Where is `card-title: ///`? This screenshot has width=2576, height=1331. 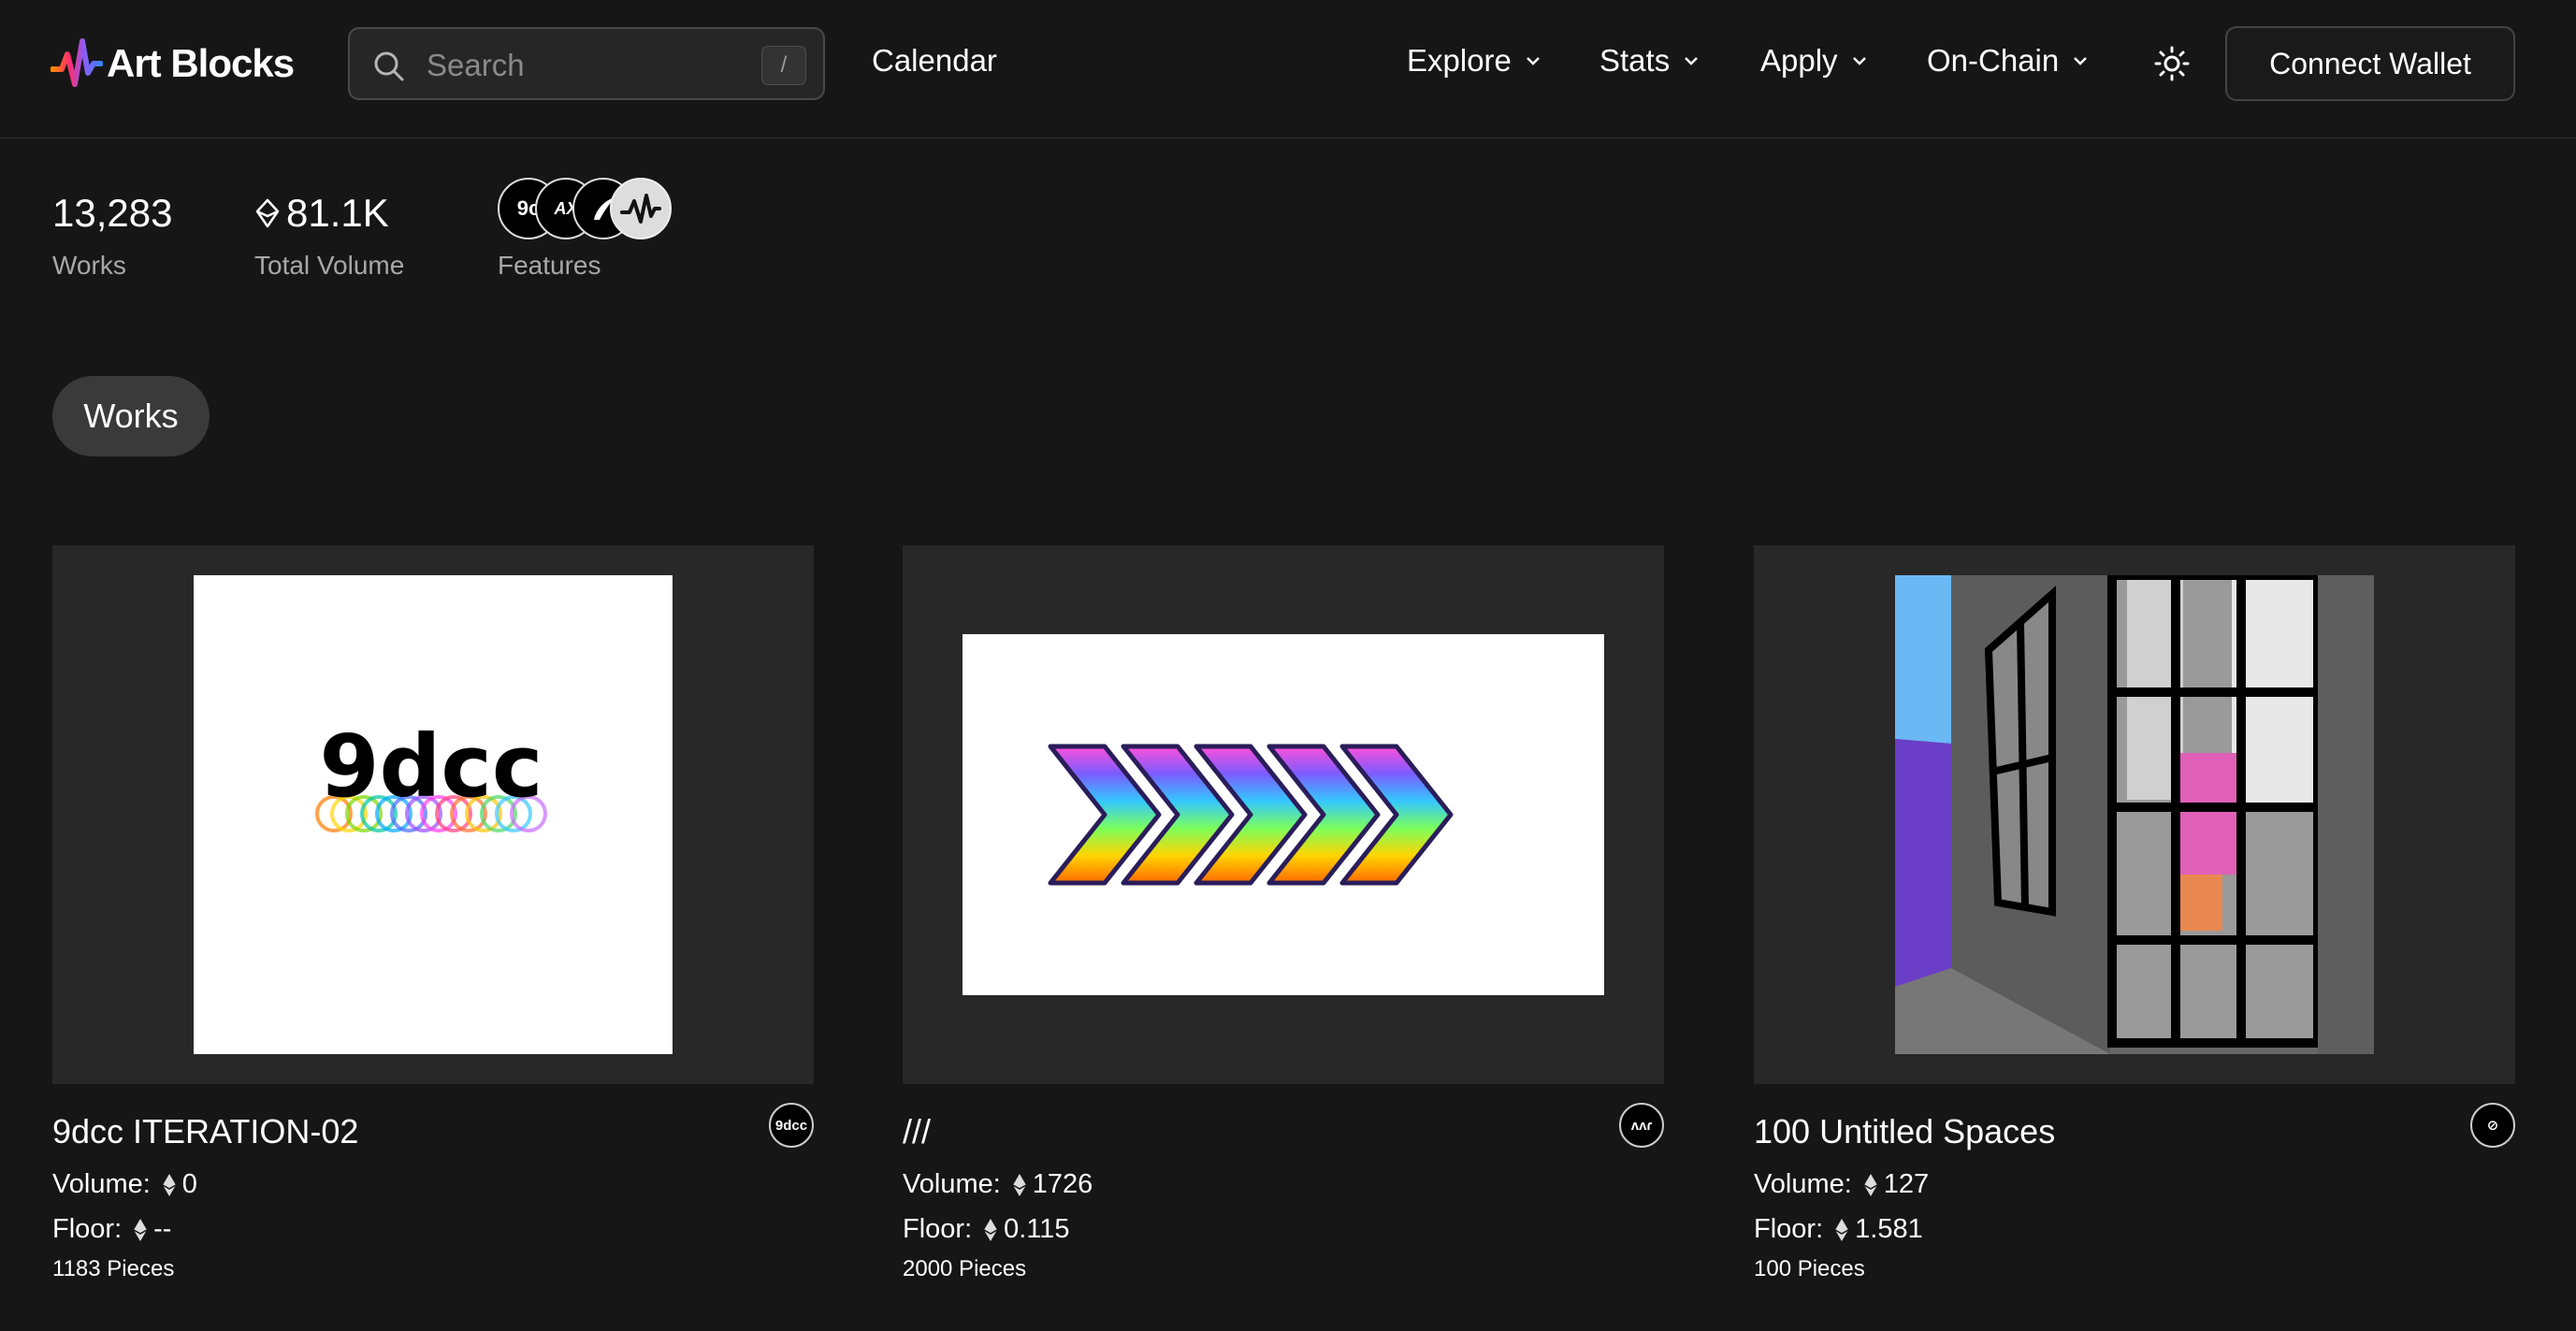 card-title: /// is located at coordinates (917, 1131).